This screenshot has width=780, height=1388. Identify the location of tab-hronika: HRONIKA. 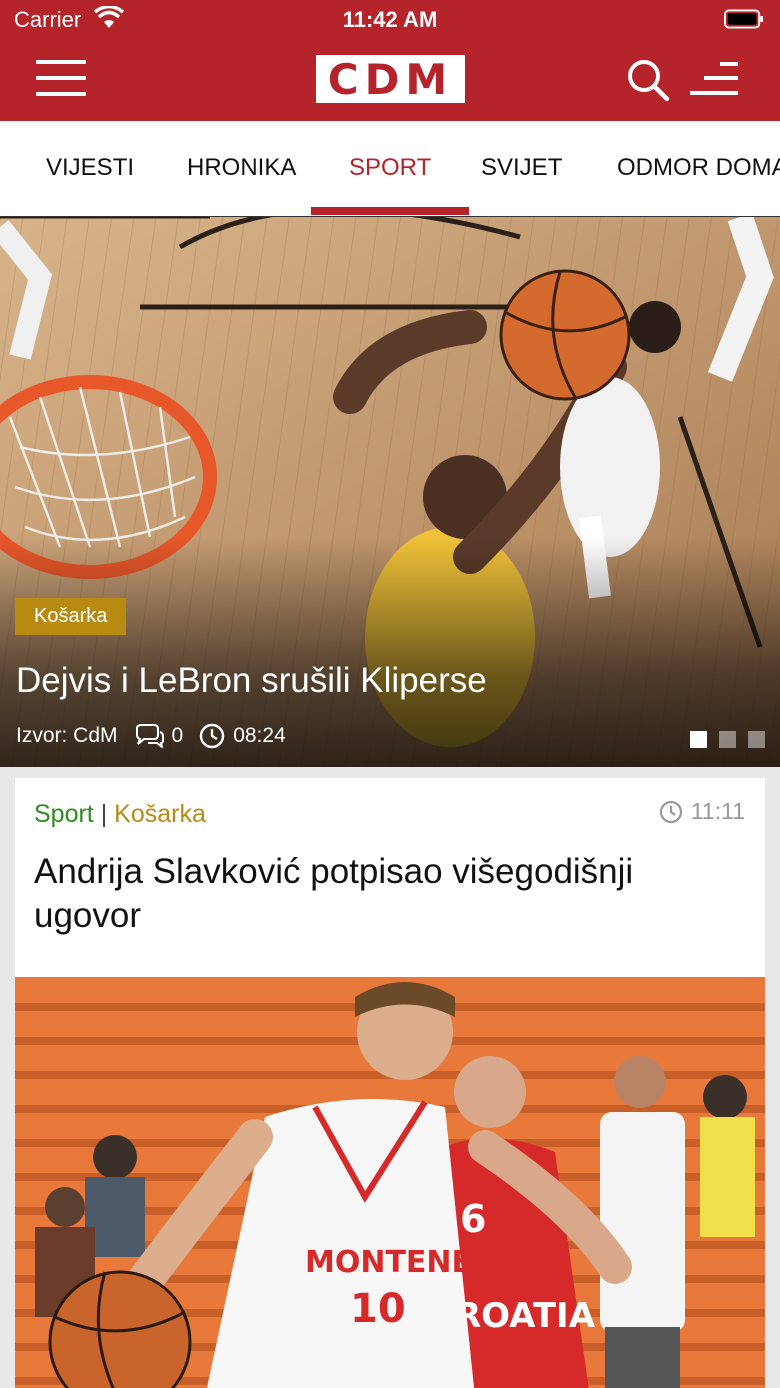
(241, 168).